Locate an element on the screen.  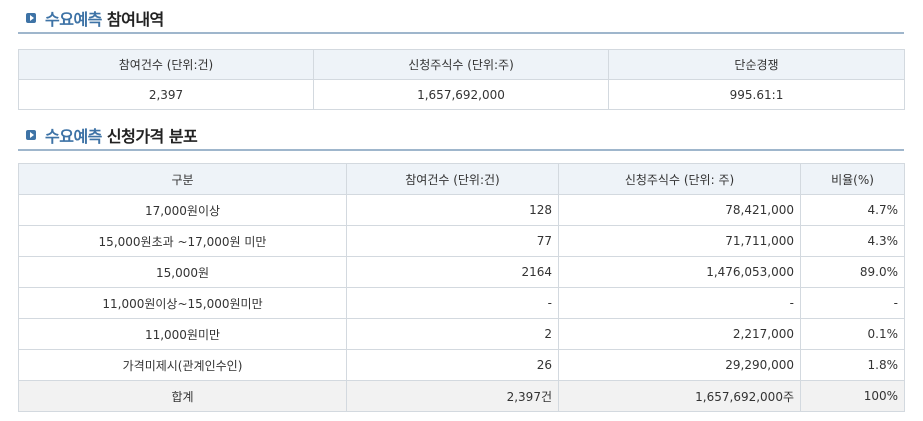
participation-count-value: 2,397 is located at coordinates (166, 94).